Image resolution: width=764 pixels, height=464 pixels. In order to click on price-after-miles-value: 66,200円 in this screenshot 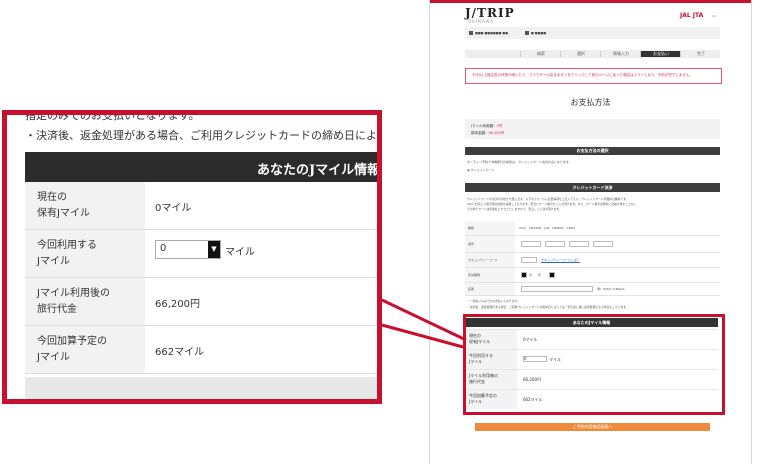, I will do `click(177, 304)`.